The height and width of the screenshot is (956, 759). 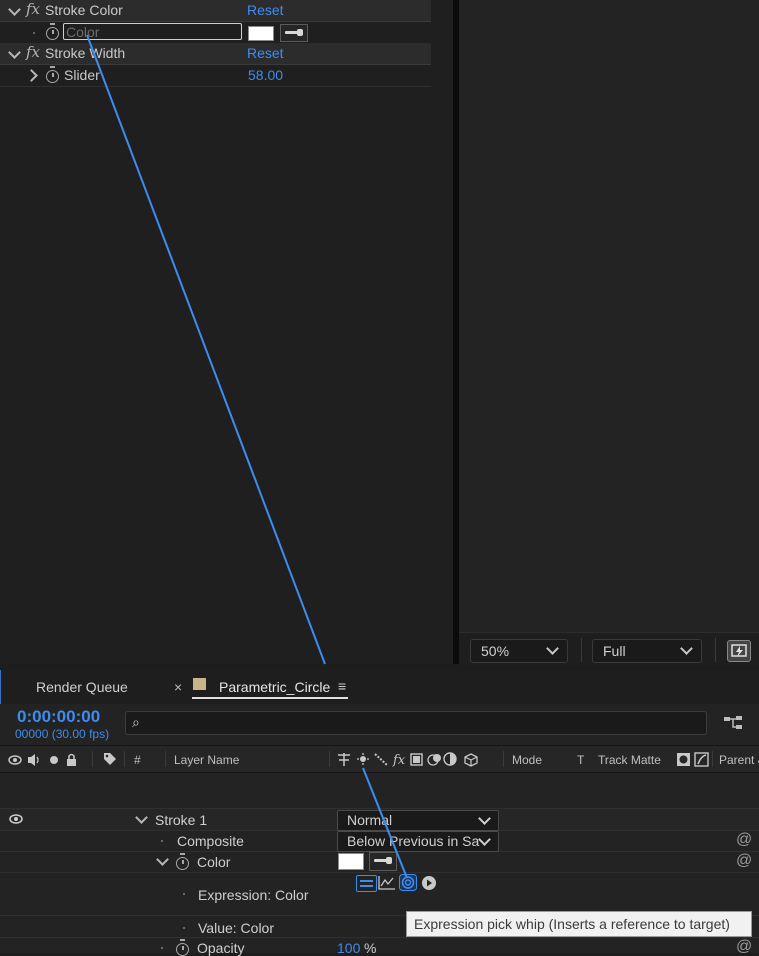 I want to click on tab-parametric-circle: Parametric_Circle, so click(x=274, y=687).